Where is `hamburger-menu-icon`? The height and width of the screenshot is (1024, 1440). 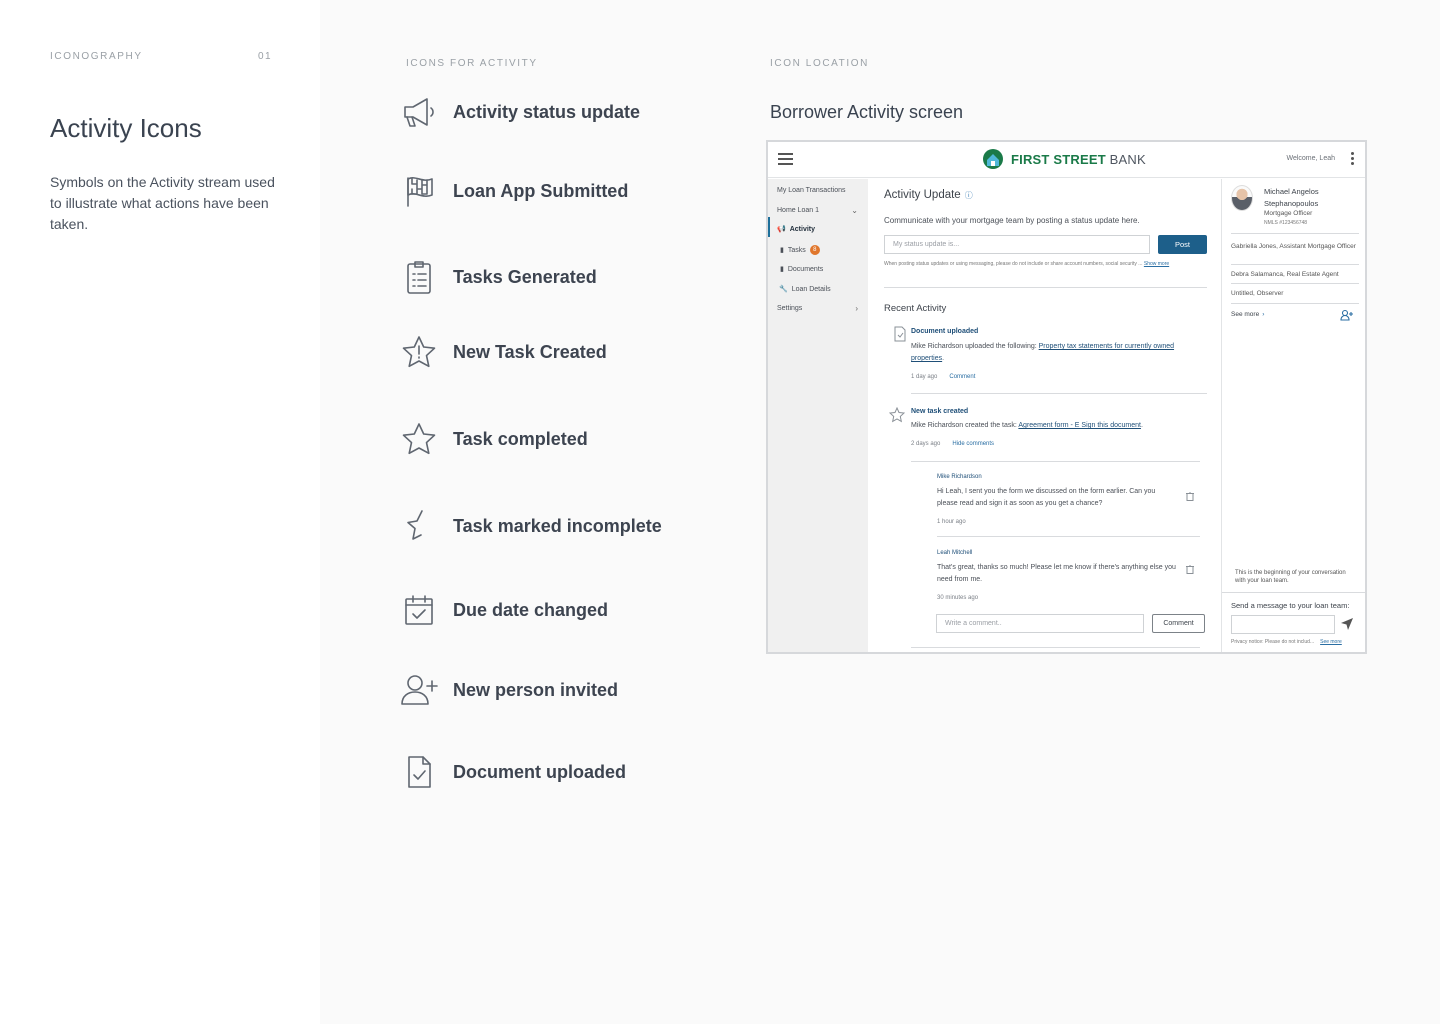
hamburger-menu-icon is located at coordinates (785, 159).